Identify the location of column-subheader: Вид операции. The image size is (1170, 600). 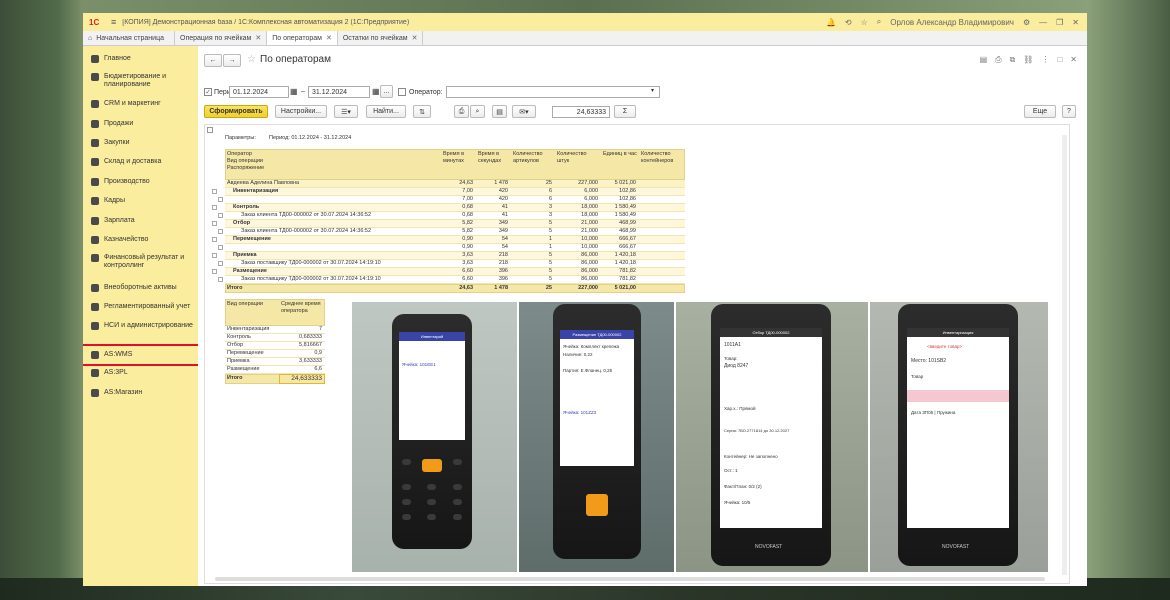
(245, 161).